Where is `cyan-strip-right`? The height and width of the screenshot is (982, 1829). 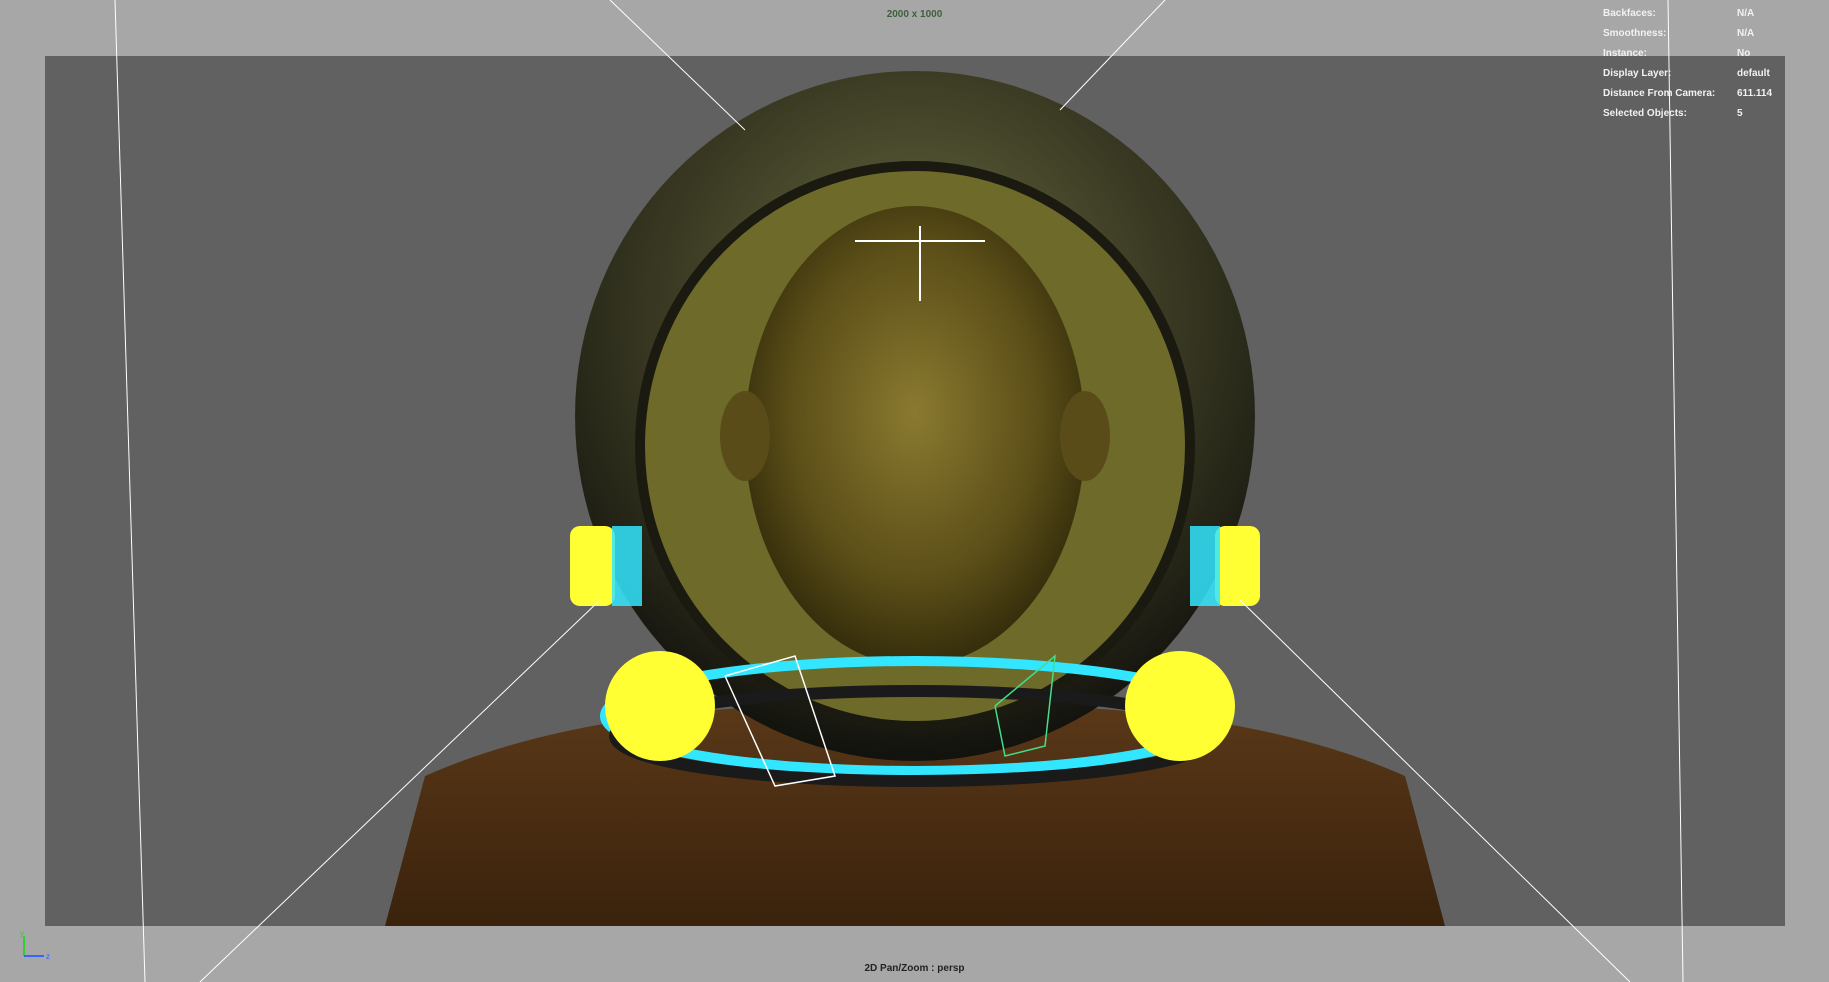
cyan-strip-right is located at coordinates (1205, 566).